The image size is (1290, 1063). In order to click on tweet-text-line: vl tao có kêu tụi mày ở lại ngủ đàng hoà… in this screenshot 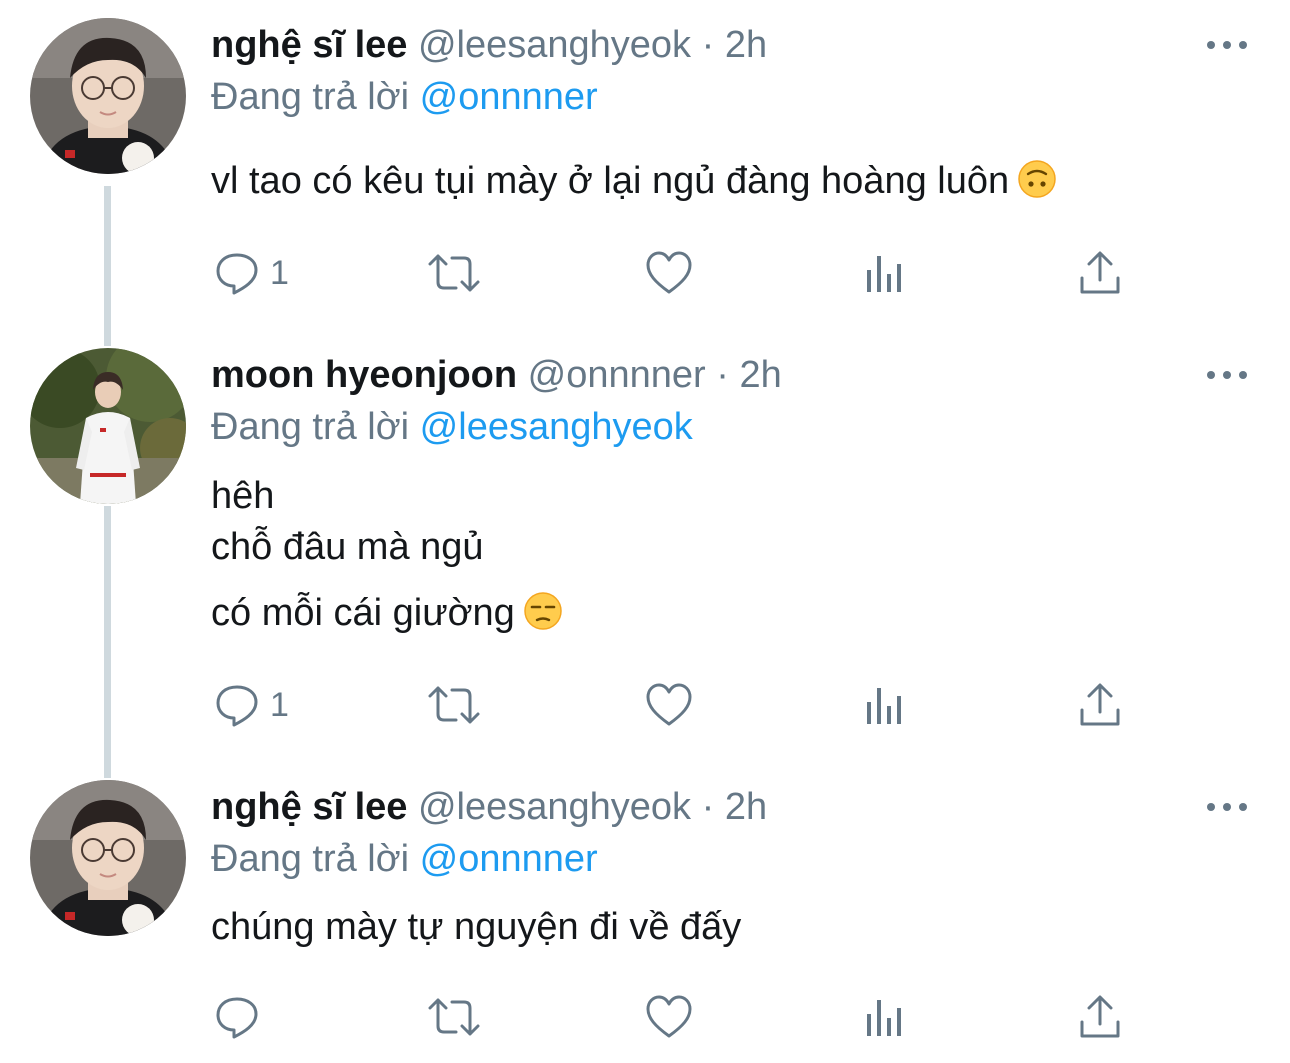, I will do `click(610, 181)`.